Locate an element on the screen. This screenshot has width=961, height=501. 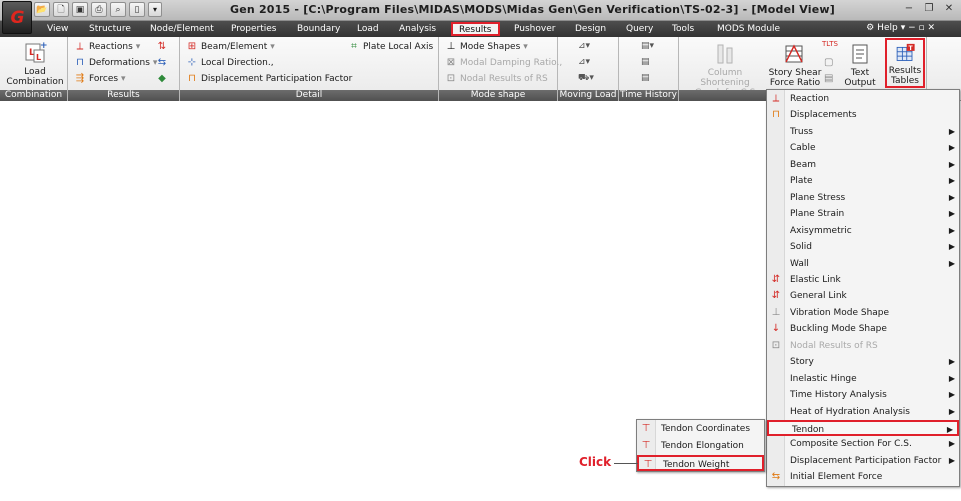
tab-boundary: Boundary is located at coordinates (318, 29).